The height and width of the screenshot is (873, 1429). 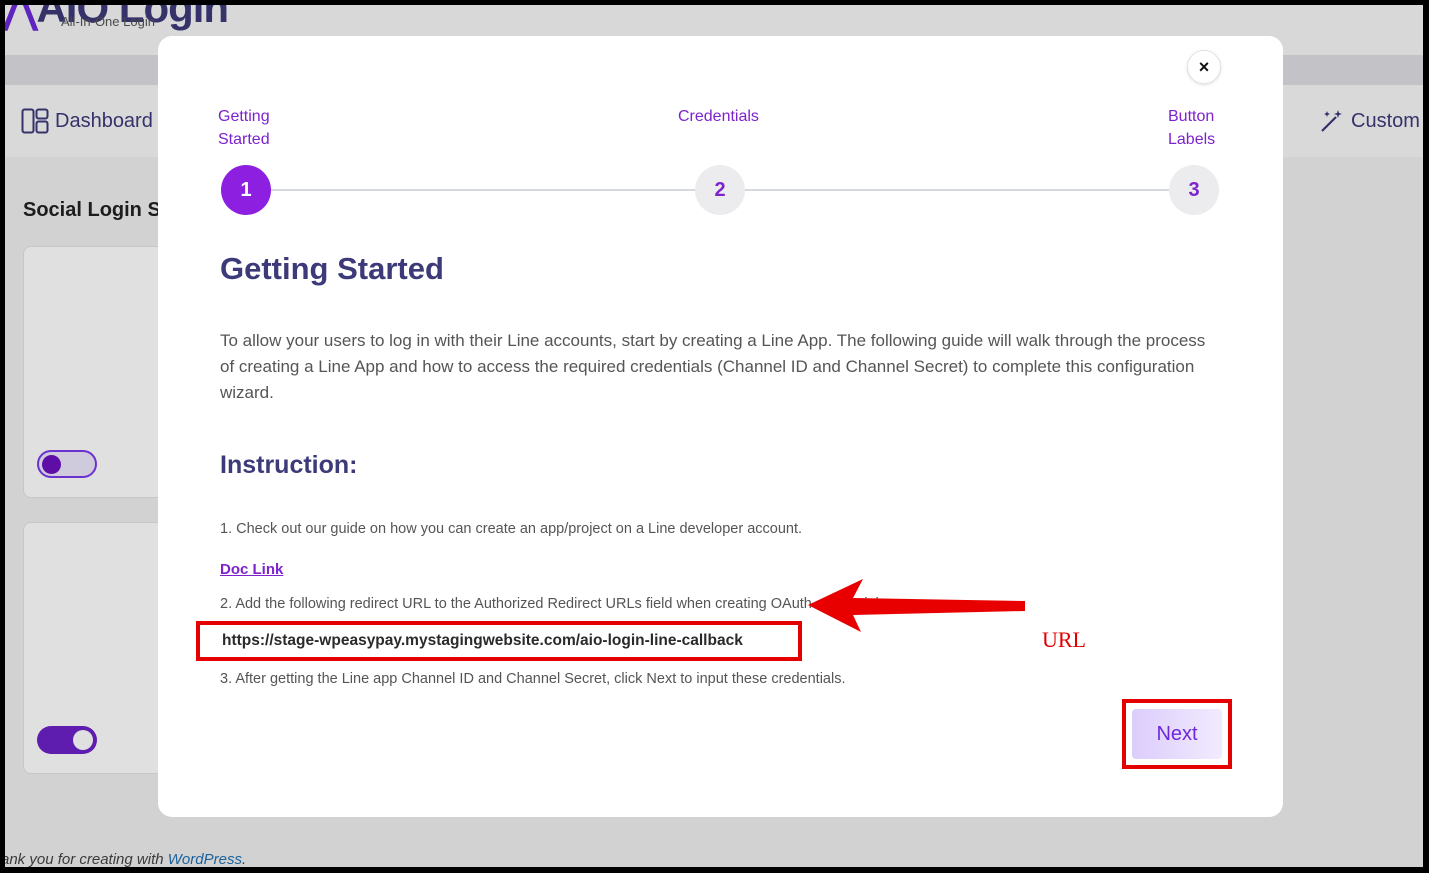 I want to click on annotation-label: URL, so click(x=1064, y=639).